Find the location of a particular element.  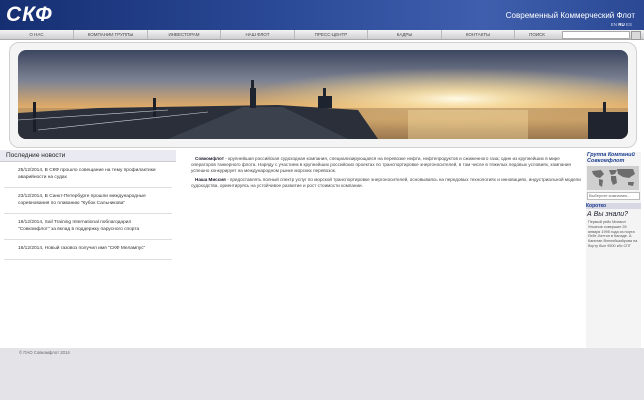

world-map is located at coordinates (613, 178).